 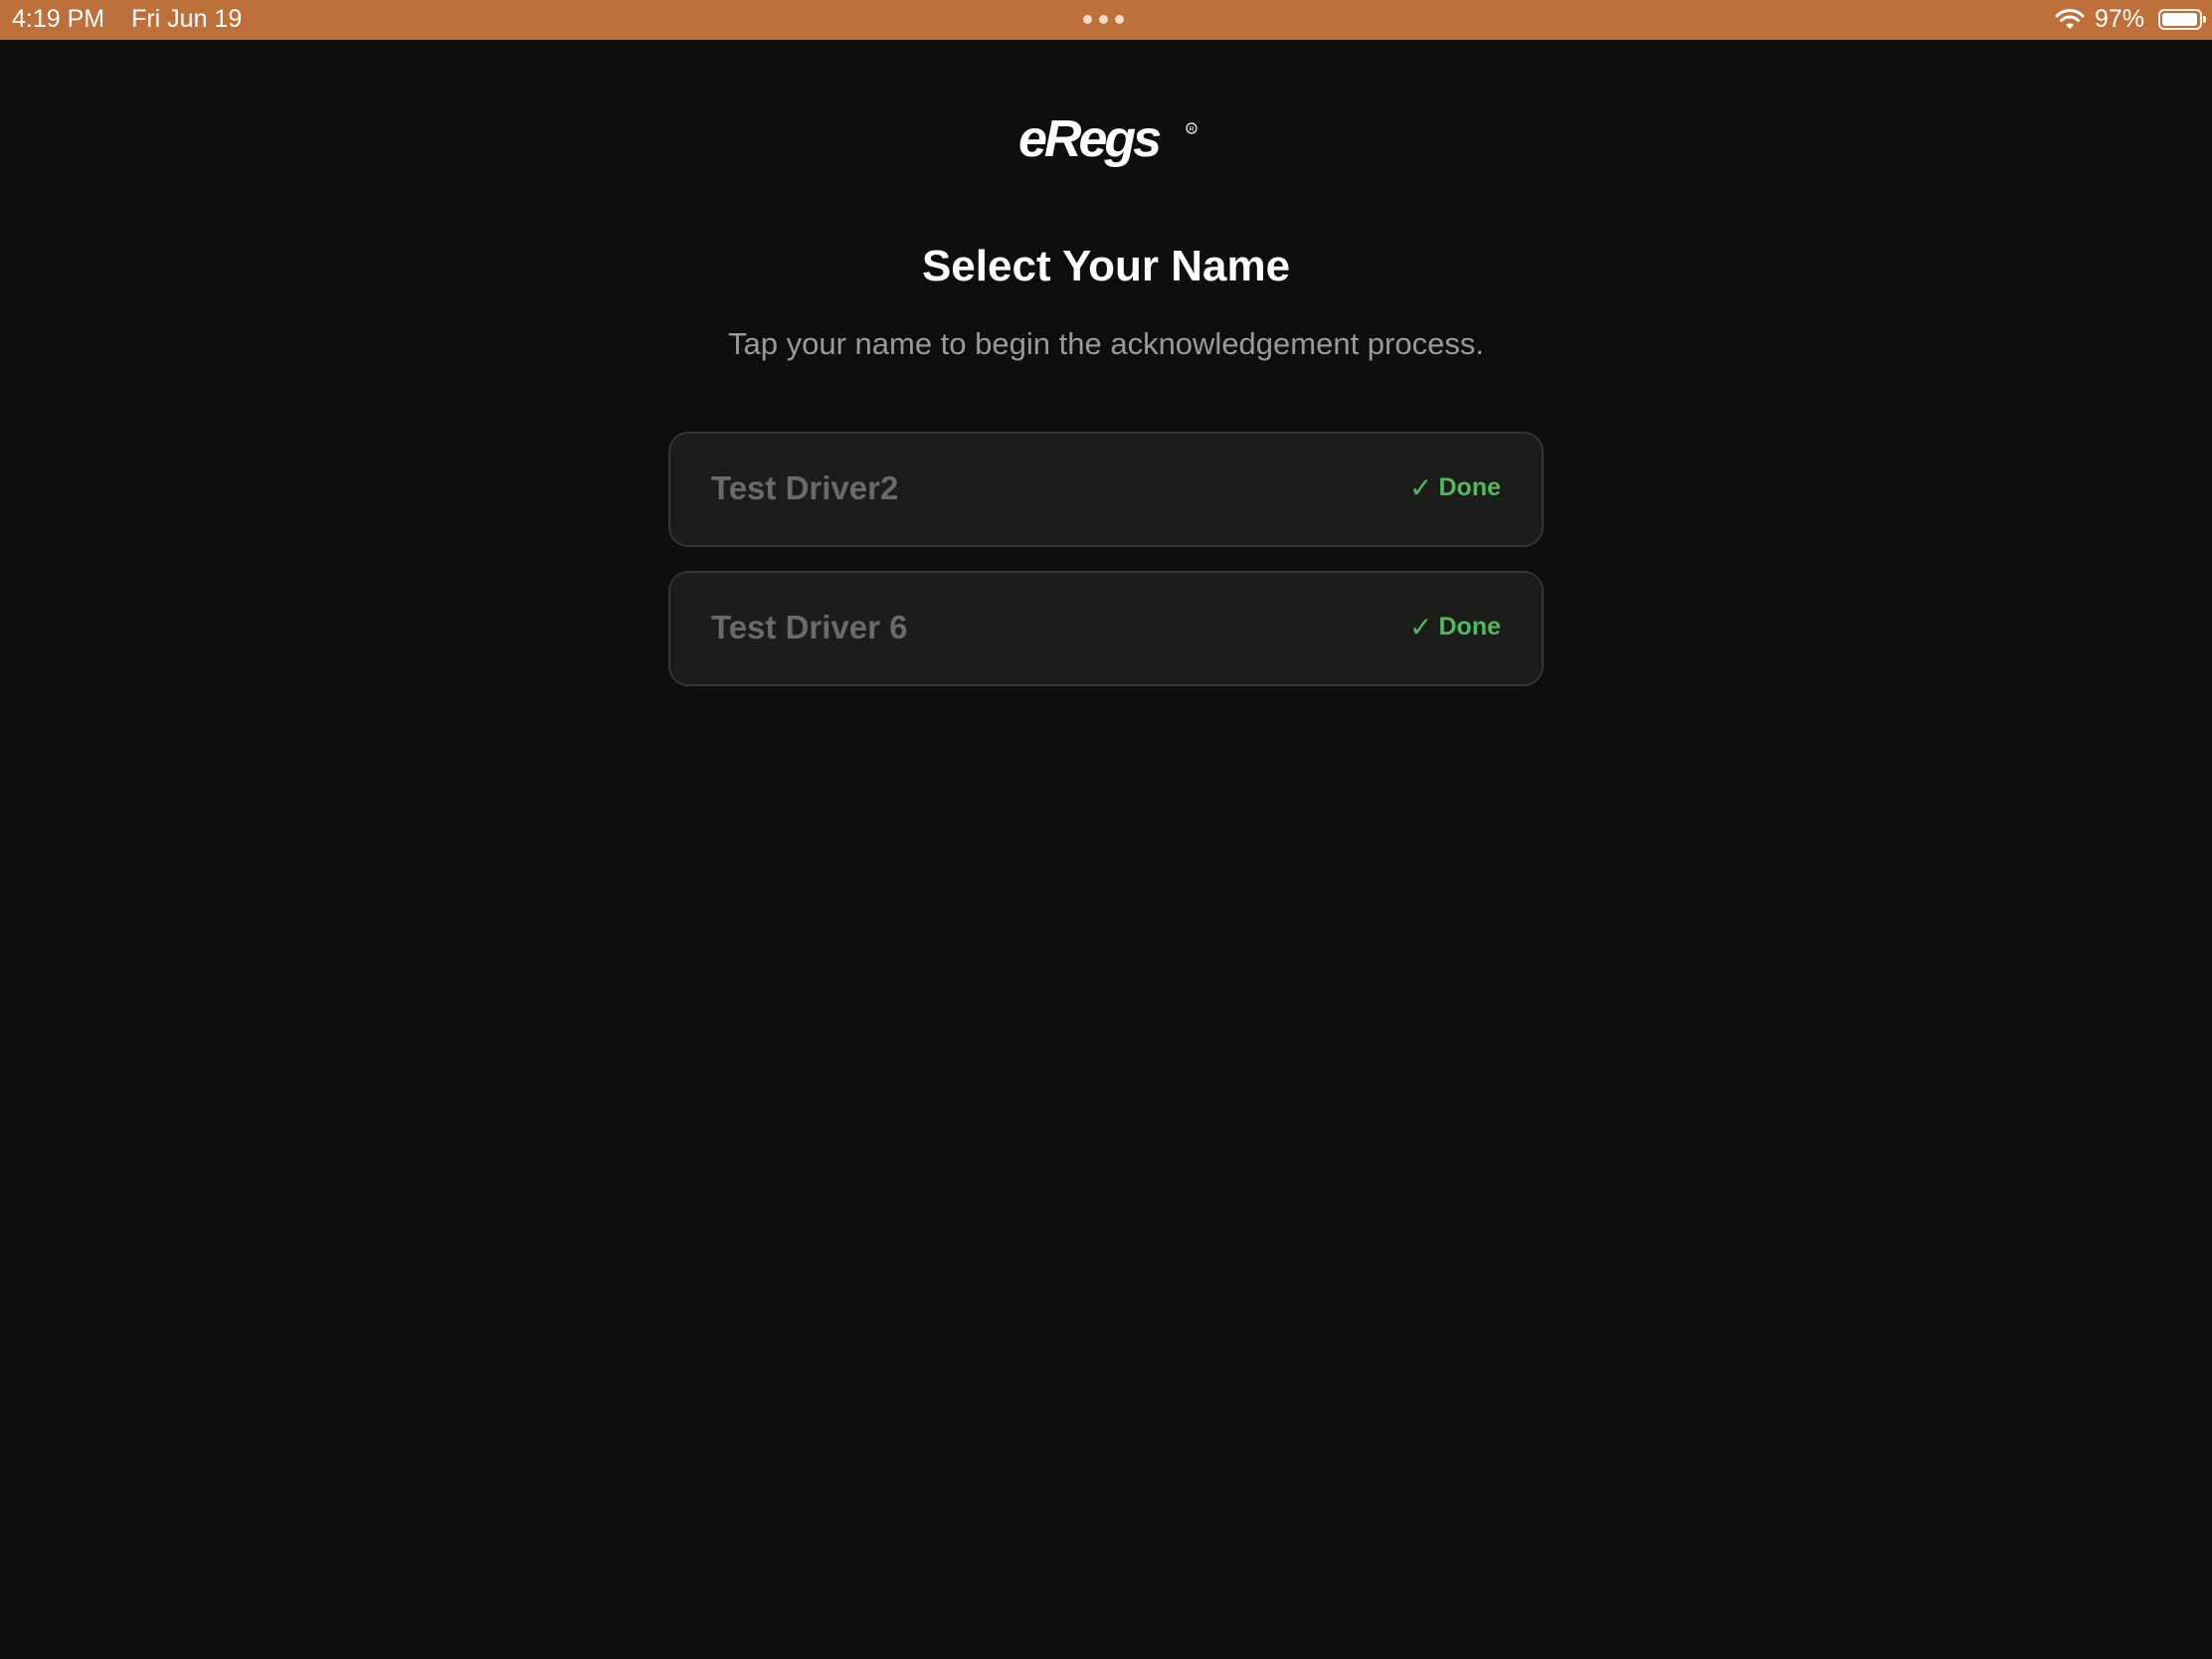 What do you see at coordinates (1106, 266) in the screenshot?
I see `page-title: Select Your Name` at bounding box center [1106, 266].